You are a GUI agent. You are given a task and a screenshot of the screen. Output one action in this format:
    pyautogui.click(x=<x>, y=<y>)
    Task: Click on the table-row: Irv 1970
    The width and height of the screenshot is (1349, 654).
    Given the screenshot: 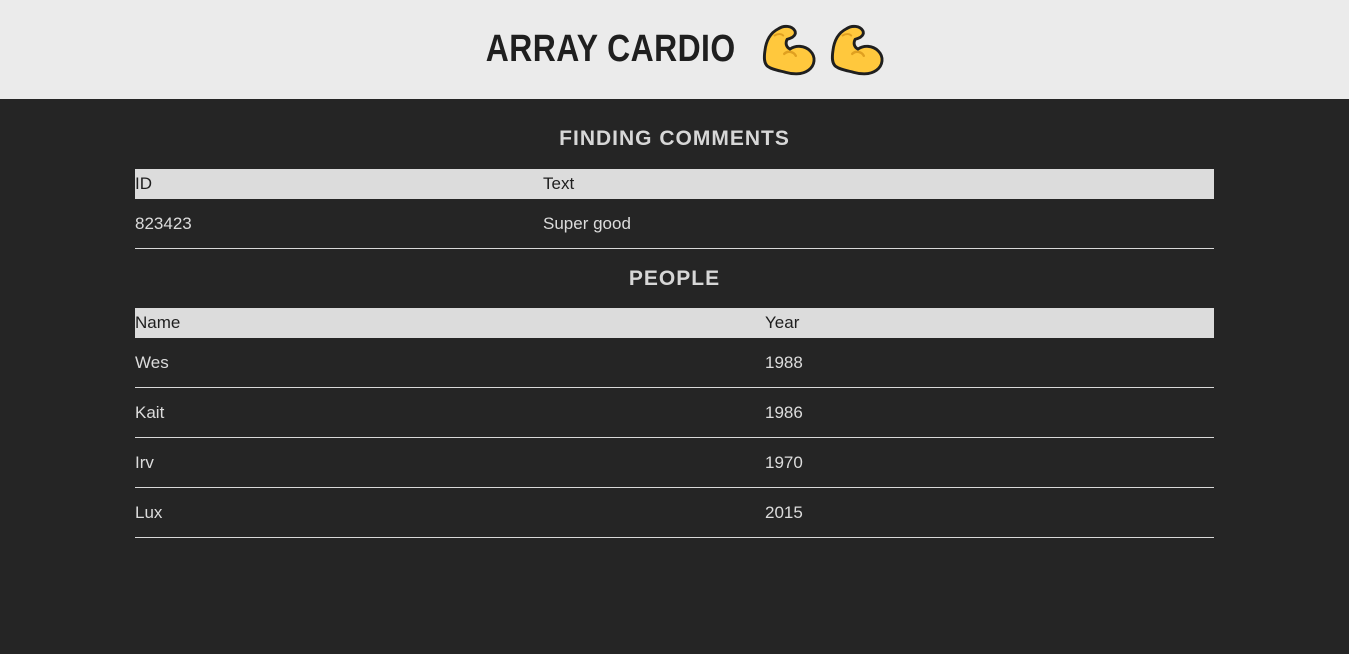 What is the action you would take?
    pyautogui.click(x=674, y=462)
    